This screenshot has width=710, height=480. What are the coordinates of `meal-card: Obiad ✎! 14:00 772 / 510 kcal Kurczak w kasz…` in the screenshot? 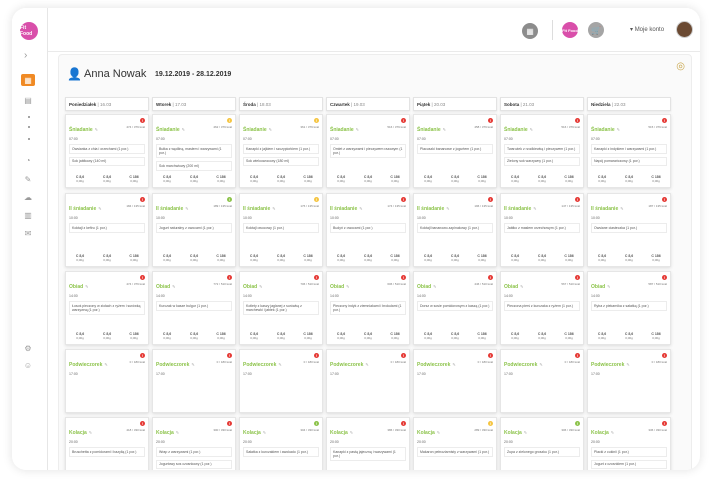 It's located at (194, 308).